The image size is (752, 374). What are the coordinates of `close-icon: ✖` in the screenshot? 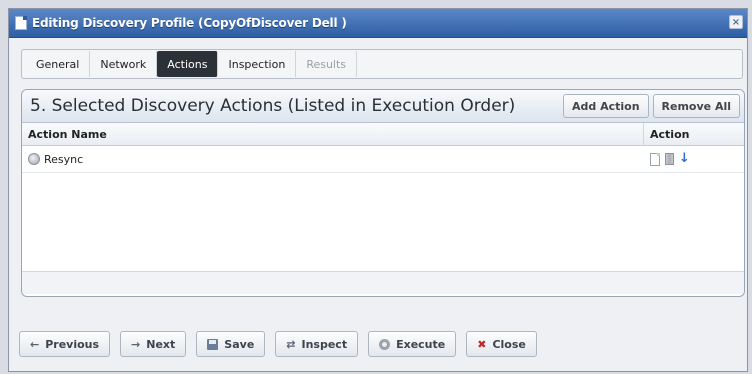 It's located at (482, 344).